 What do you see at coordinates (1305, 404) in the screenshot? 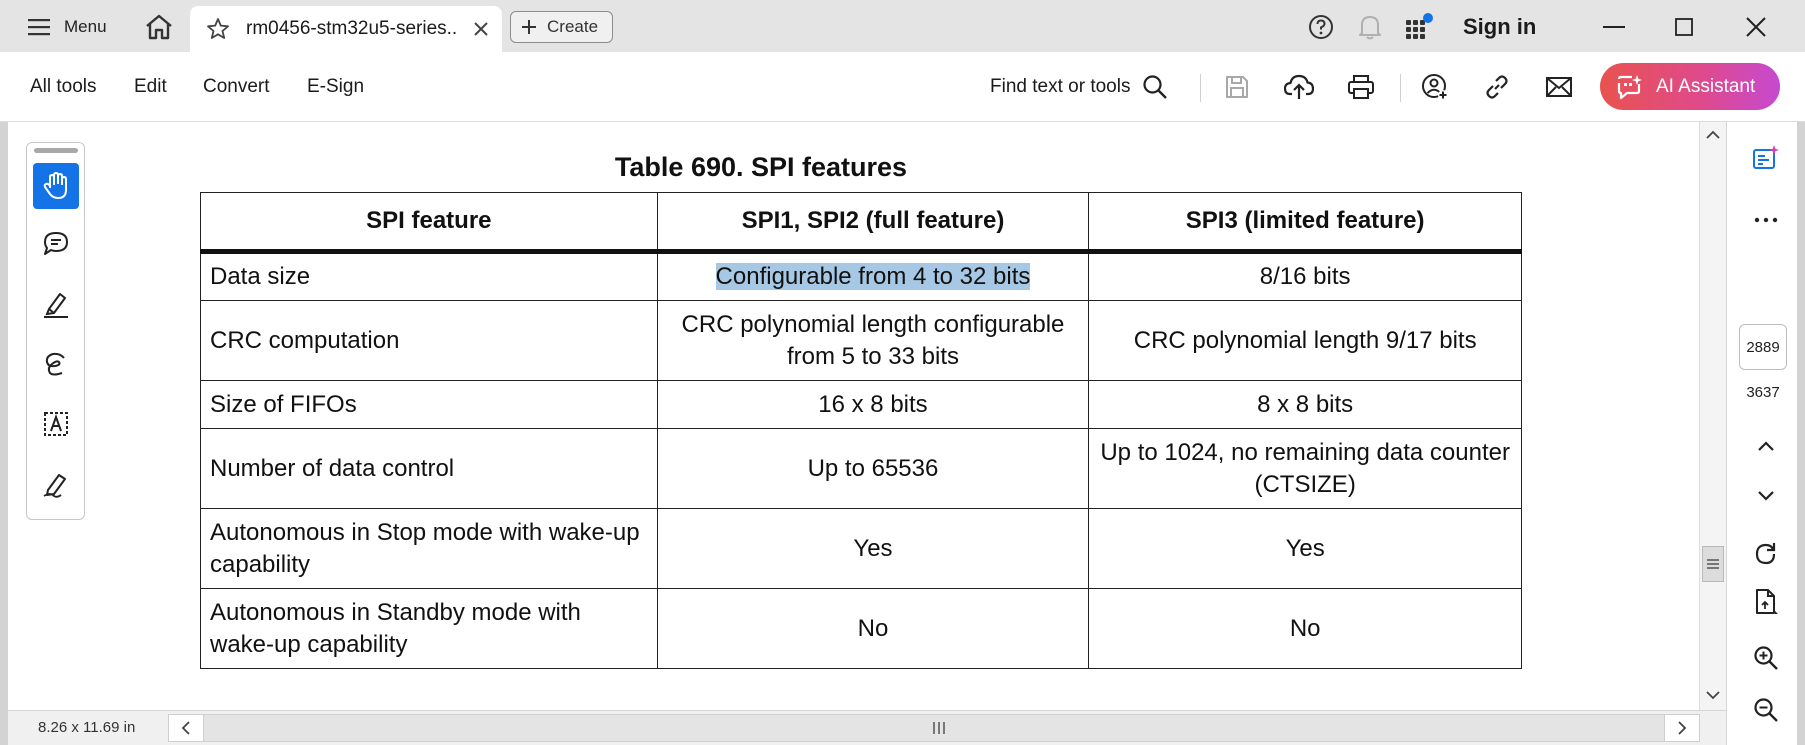
I see `limited-feature-cell: 8 x 8 bits` at bounding box center [1305, 404].